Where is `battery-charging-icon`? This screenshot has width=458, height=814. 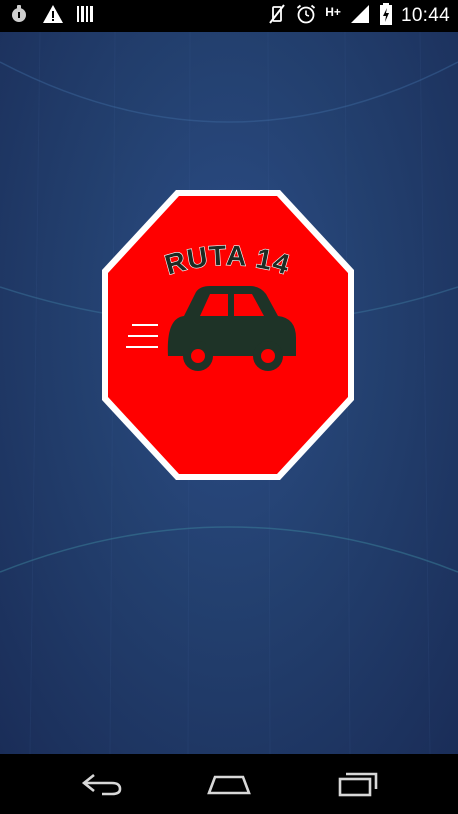 battery-charging-icon is located at coordinates (386, 16).